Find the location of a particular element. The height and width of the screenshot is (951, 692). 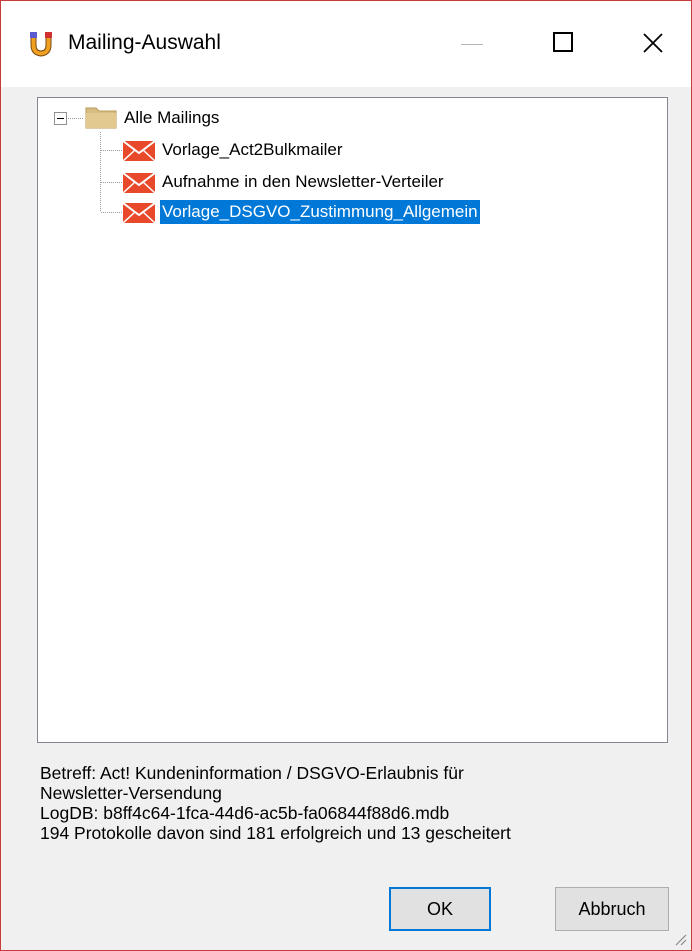

folder-icon is located at coordinates (101, 118).